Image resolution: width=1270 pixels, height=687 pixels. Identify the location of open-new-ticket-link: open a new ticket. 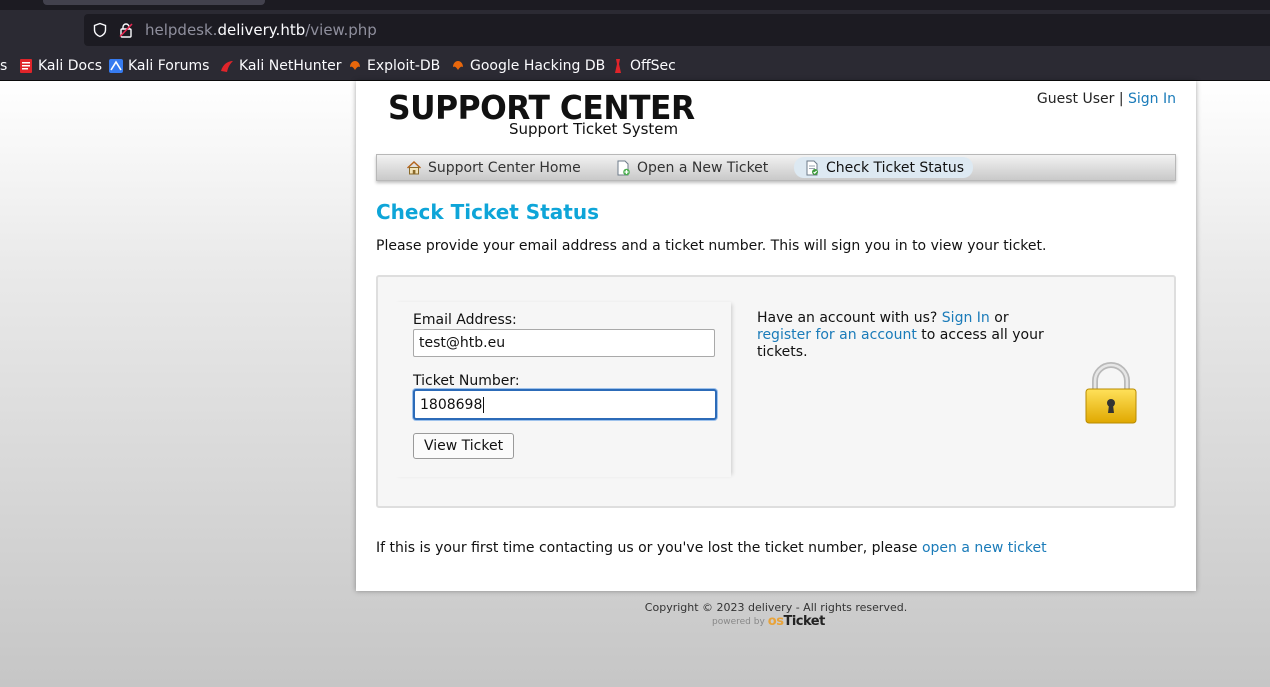
(984, 548).